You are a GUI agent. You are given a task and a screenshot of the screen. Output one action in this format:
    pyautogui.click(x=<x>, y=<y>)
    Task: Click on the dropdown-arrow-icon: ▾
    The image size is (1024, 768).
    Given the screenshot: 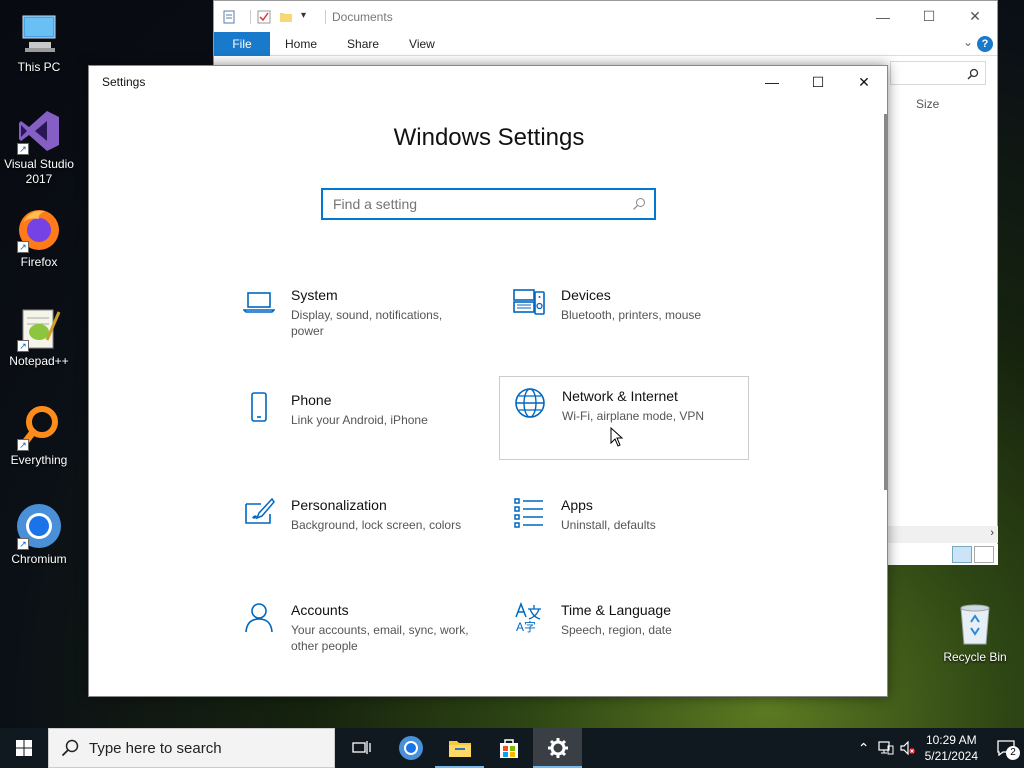 What is the action you would take?
    pyautogui.click(x=306, y=17)
    